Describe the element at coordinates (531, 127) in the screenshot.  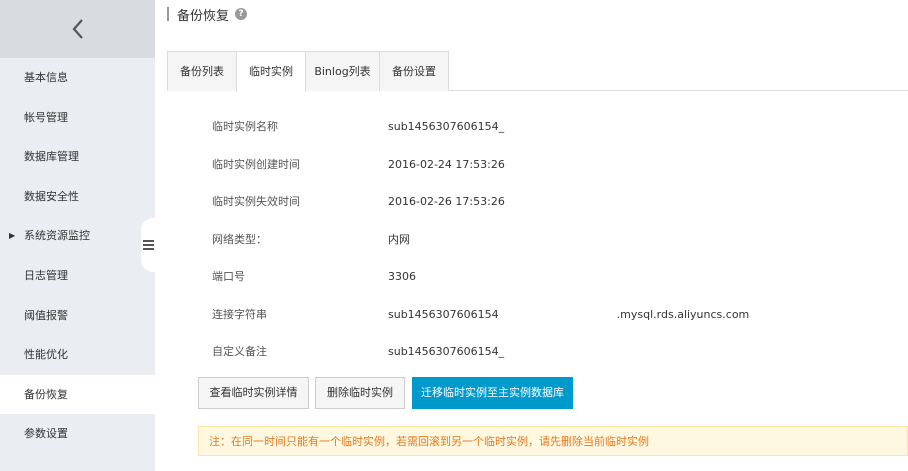
I see `detail-row-instance-name: 临时实例名称 sub1456307606154_` at that location.